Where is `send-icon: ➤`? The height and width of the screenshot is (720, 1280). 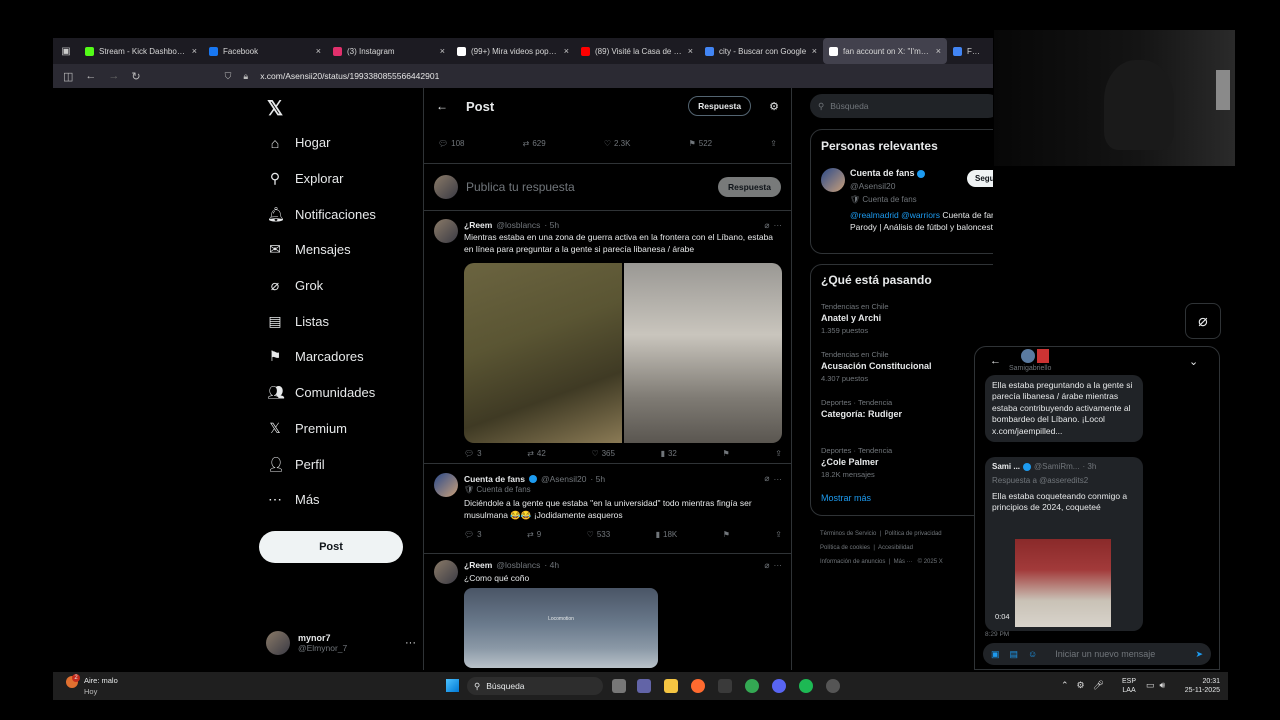 send-icon: ➤ is located at coordinates (1199, 654).